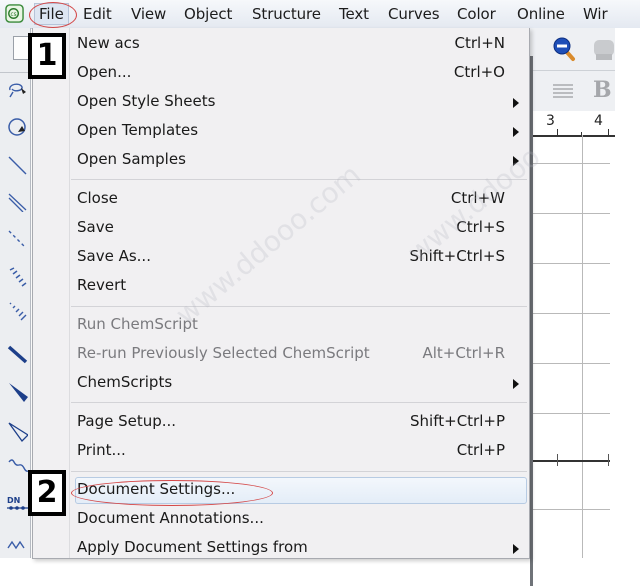 This screenshot has height=586, width=640. I want to click on menu-item-open: Open... Ctrl+O, so click(281, 73).